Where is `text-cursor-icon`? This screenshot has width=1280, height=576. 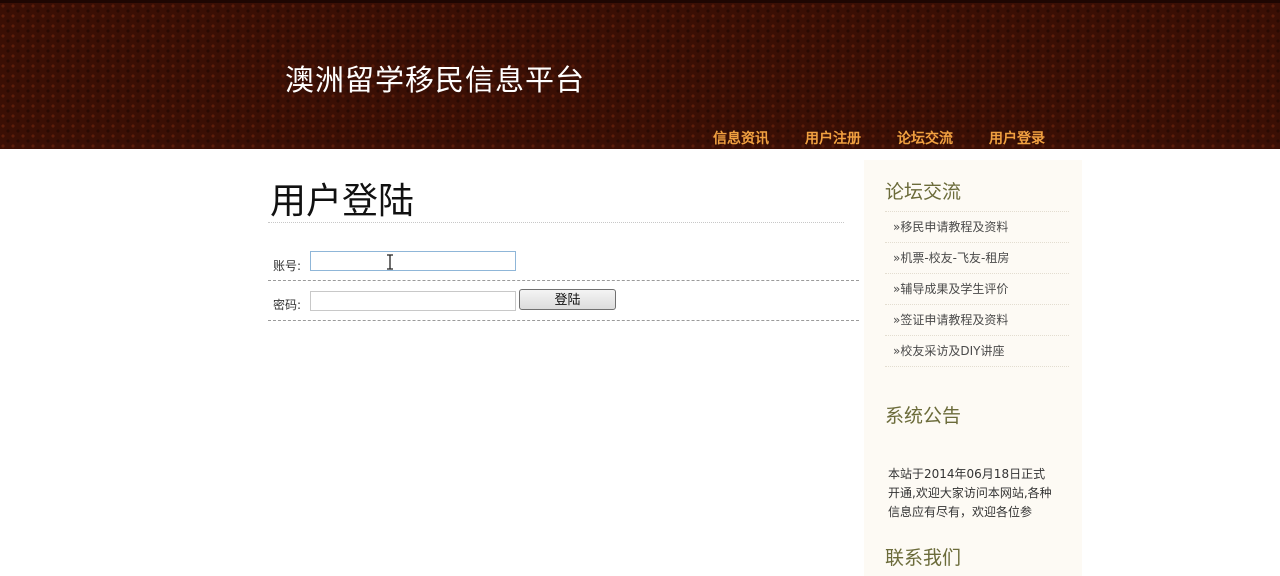 text-cursor-icon is located at coordinates (390, 262).